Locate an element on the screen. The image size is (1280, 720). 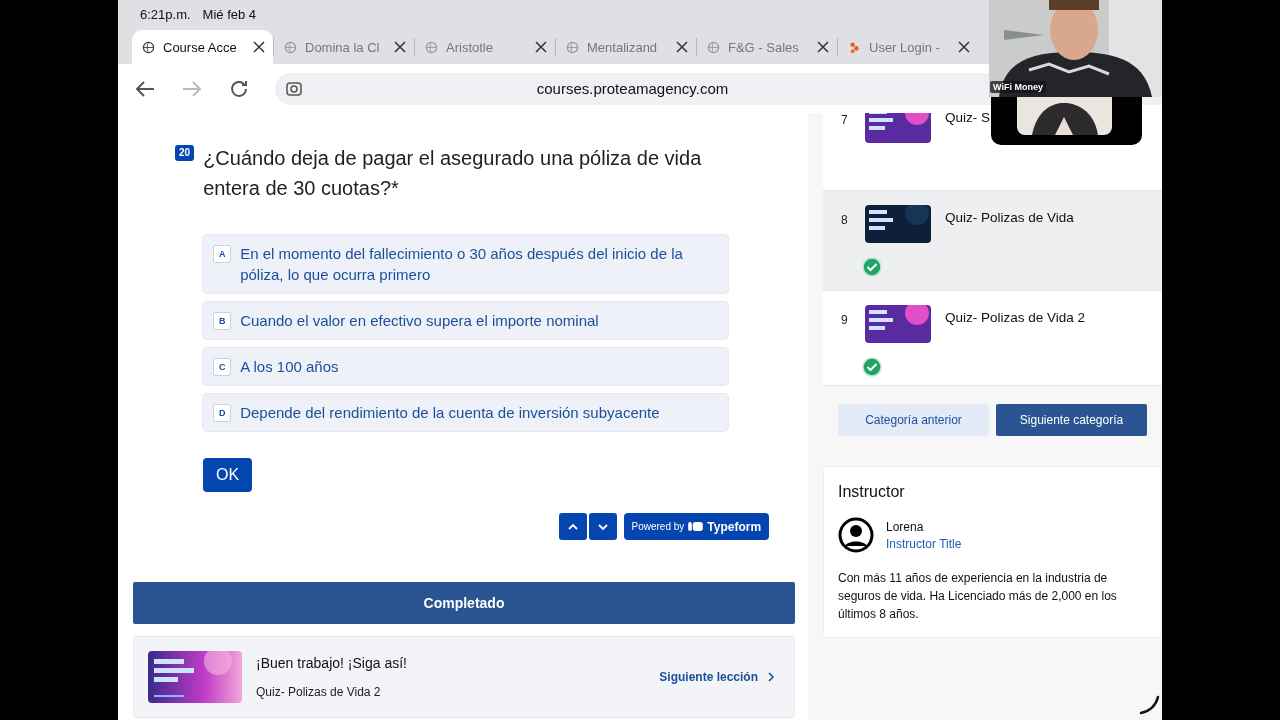
app-icon is located at coordinates (854, 47).